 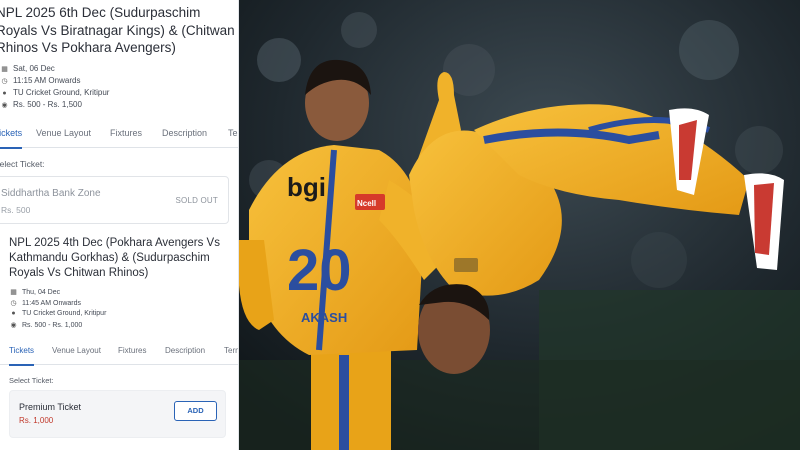 I want to click on jersey-name: AKASH, so click(x=324, y=317).